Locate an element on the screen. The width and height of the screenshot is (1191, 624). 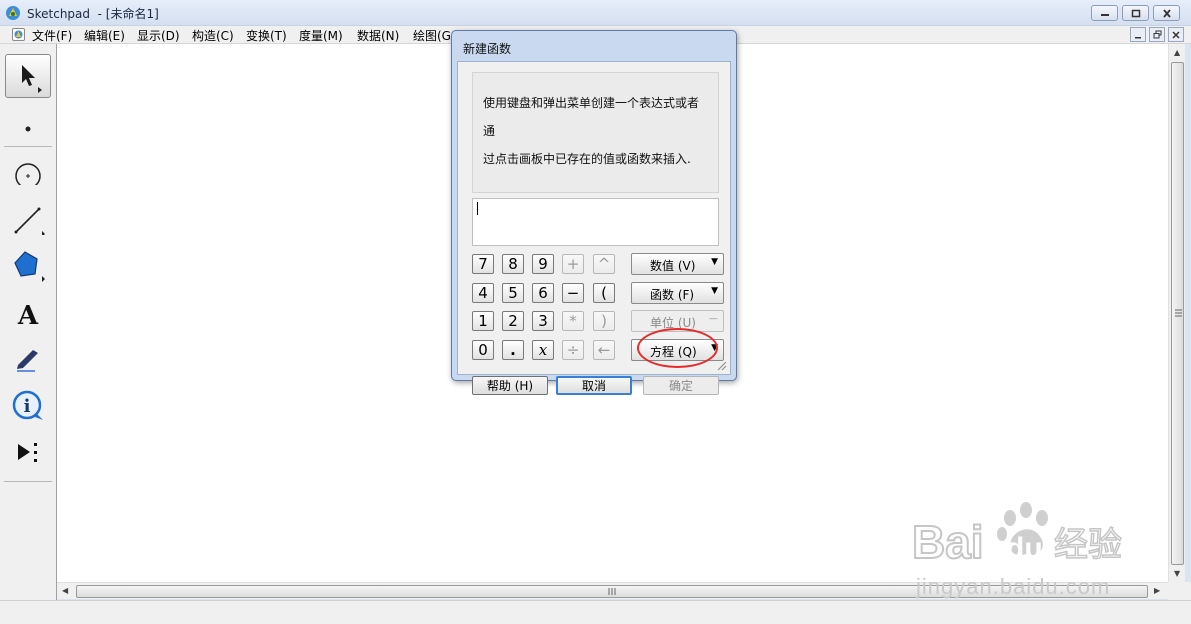
doc-restore-button is located at coordinates (1157, 34).